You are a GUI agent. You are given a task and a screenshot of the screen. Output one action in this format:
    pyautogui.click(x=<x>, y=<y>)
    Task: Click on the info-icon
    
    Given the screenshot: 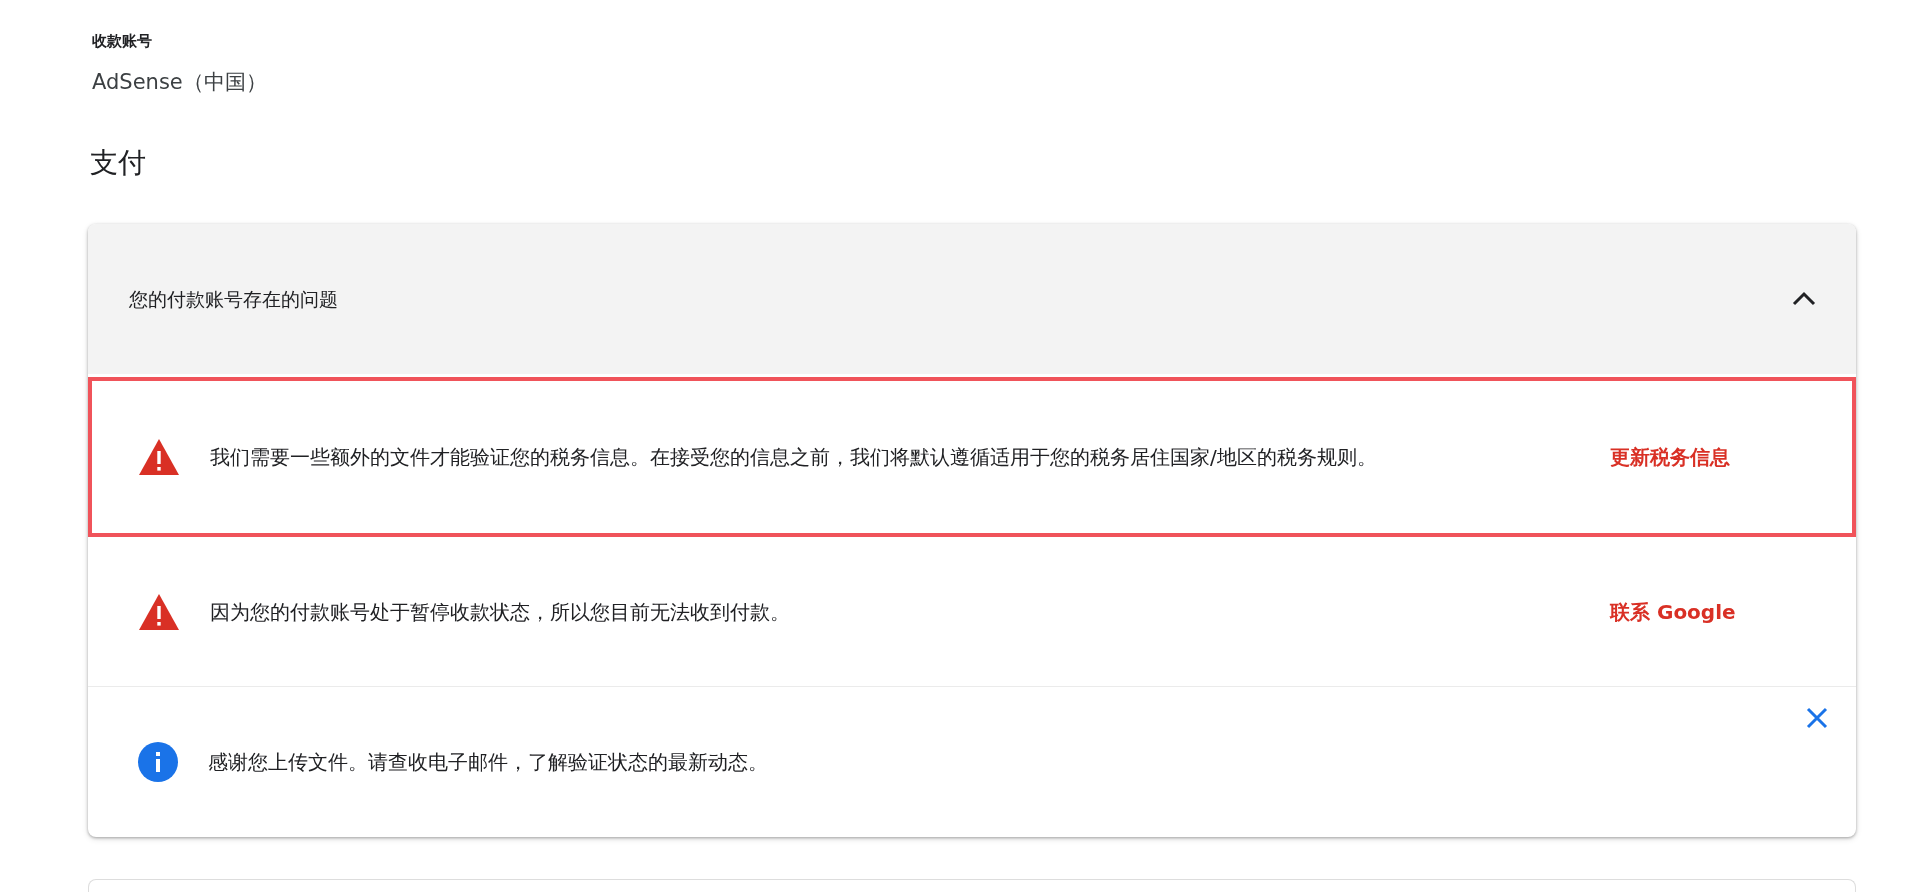 What is the action you would take?
    pyautogui.click(x=158, y=762)
    